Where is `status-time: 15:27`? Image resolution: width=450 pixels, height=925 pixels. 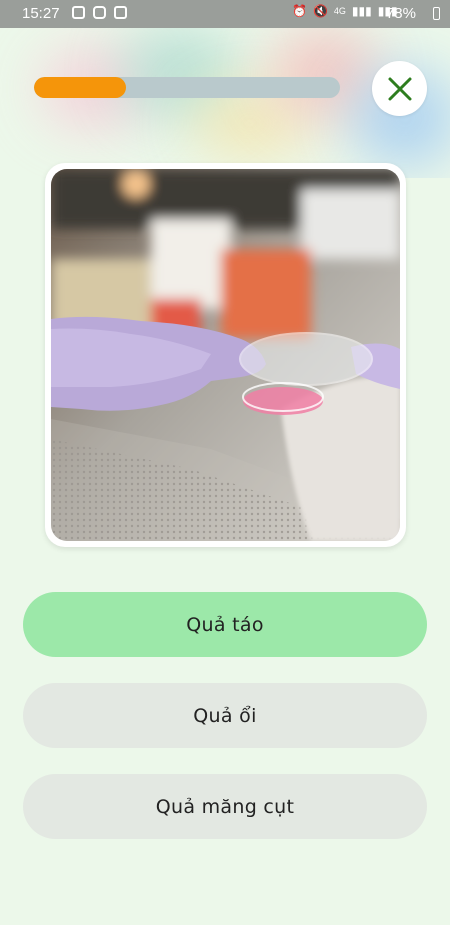
status-time: 15:27 is located at coordinates (41, 13).